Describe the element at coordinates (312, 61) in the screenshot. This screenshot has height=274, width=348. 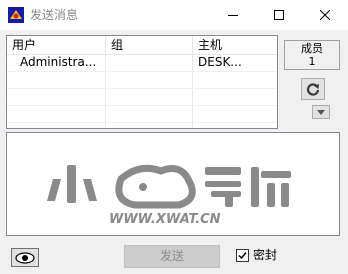
I see `member-count: 1` at that location.